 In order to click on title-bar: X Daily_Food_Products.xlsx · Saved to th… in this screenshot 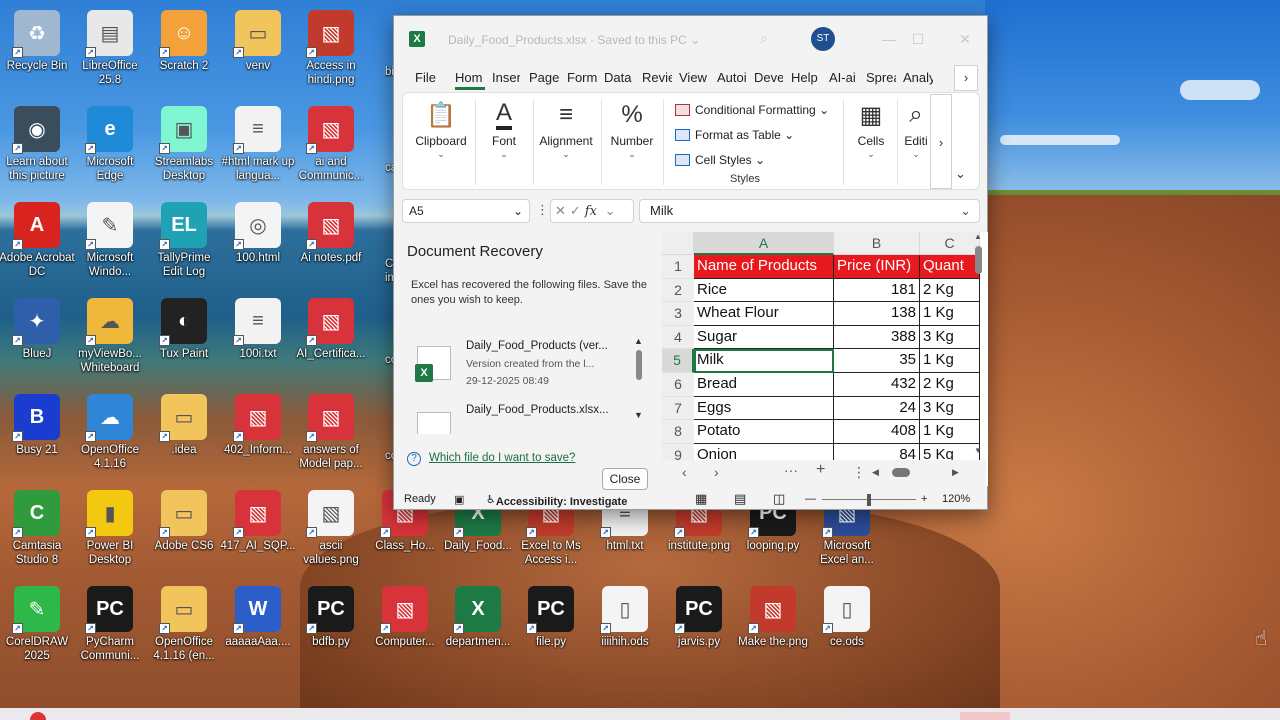, I will do `click(690, 40)`.